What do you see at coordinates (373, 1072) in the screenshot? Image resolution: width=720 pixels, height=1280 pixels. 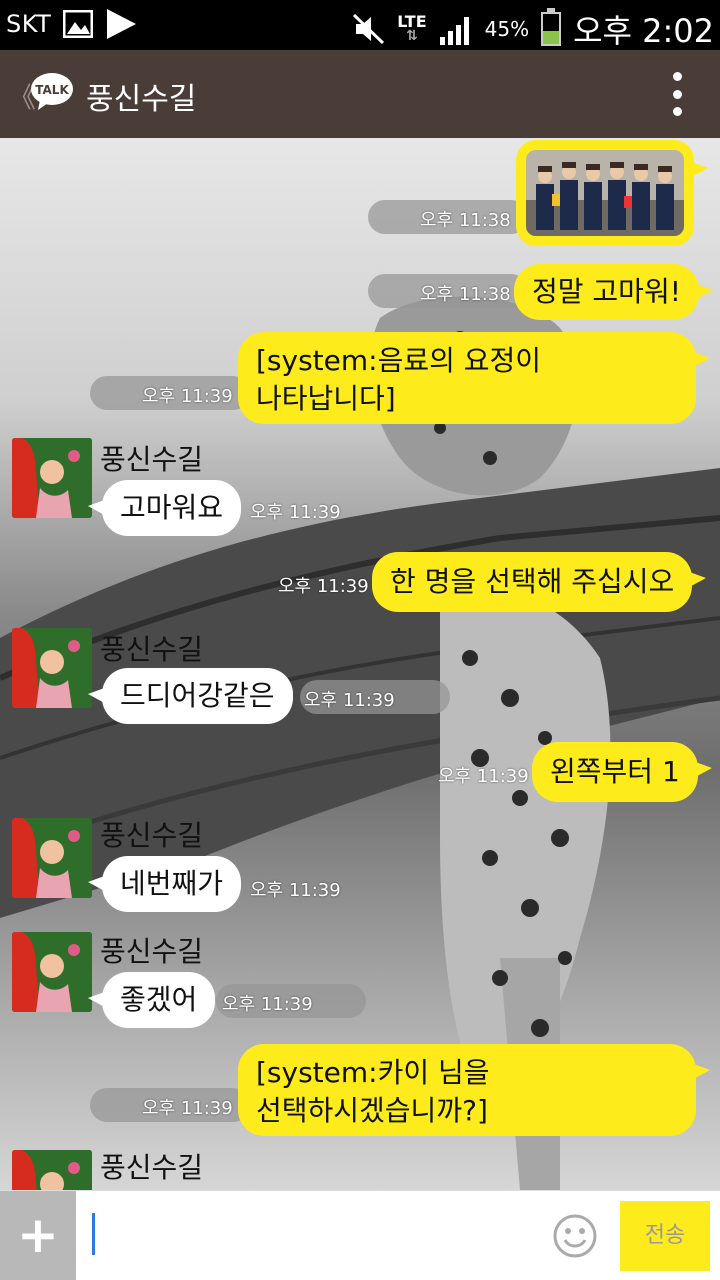 I see `message-line: [system:카이 님을` at bounding box center [373, 1072].